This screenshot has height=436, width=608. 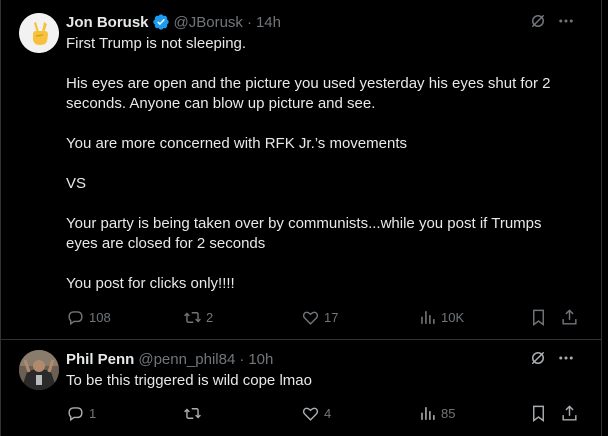 I want to click on post-header: Phil Penn @penn_phil84 · 10h, so click(x=329, y=359).